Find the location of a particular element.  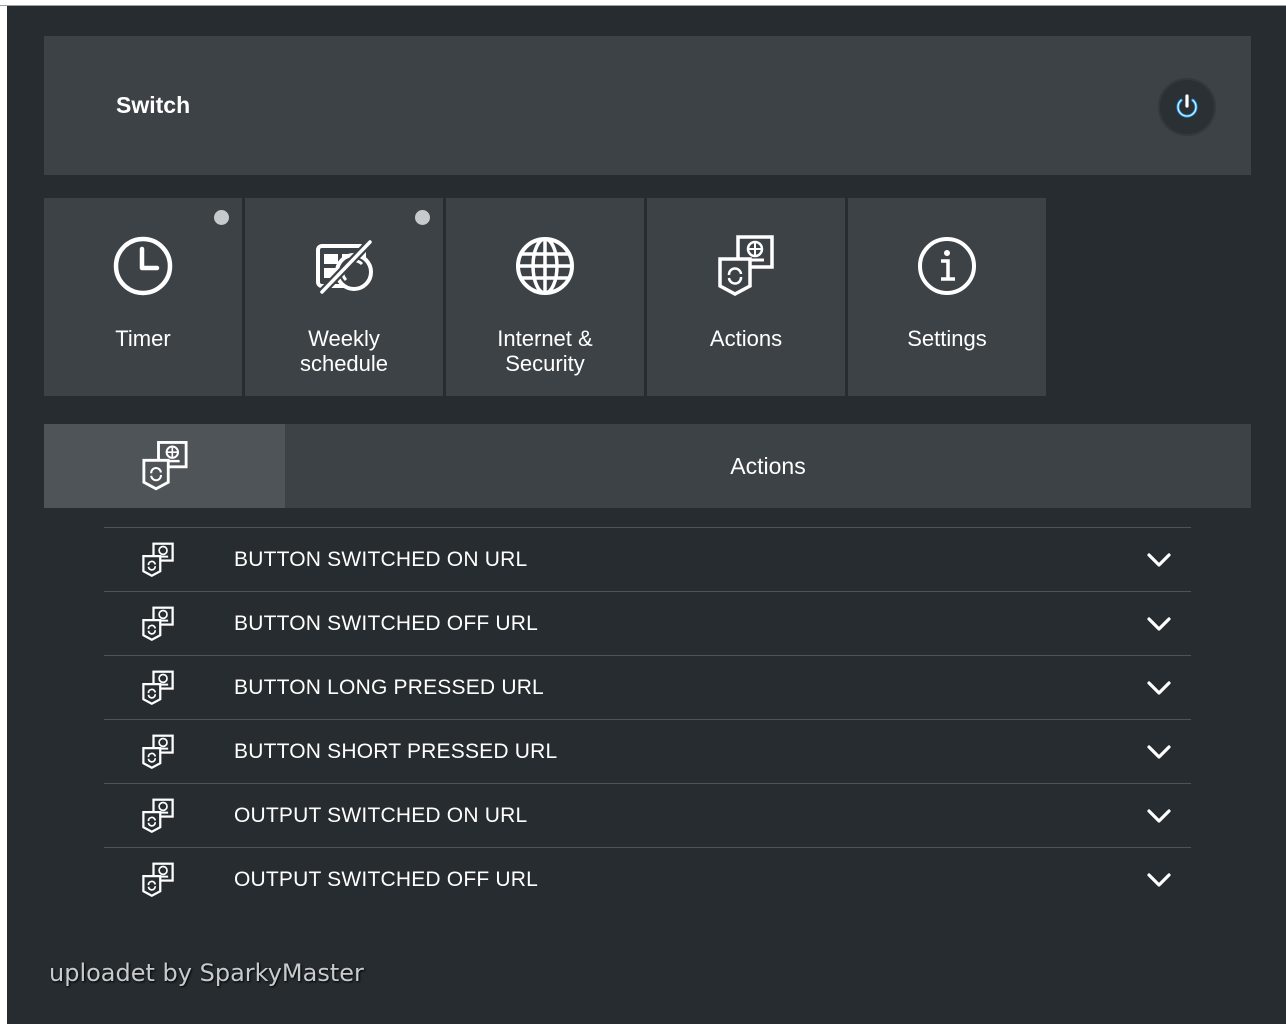

tile-settings-label: Settings is located at coordinates (947, 338).